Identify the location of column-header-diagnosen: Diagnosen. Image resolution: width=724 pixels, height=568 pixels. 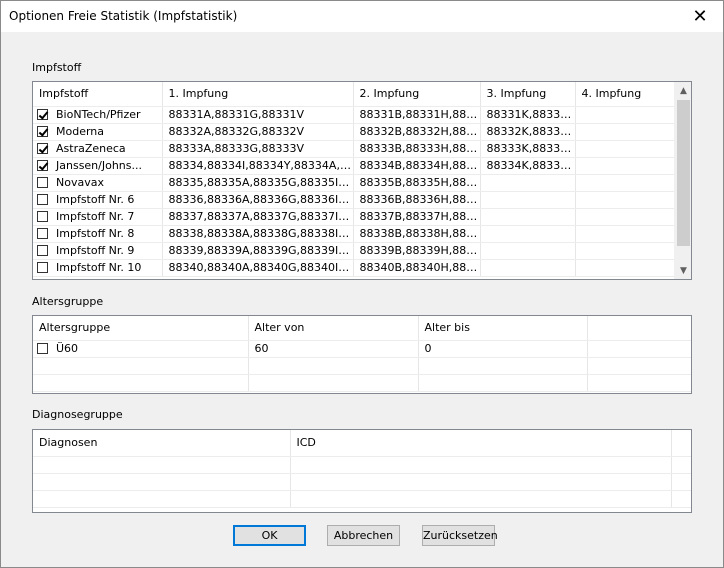
(162, 443).